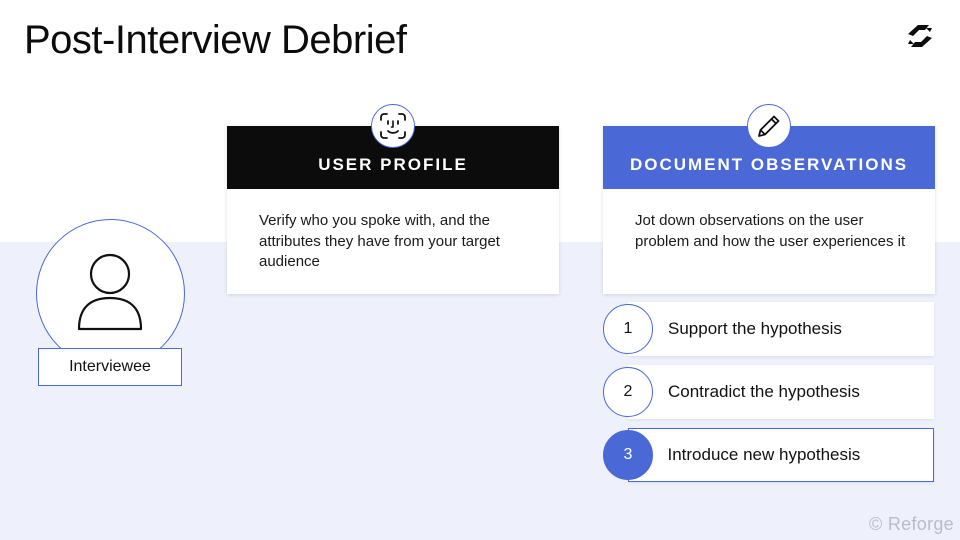  I want to click on pencil-icon-glyph, so click(769, 126).